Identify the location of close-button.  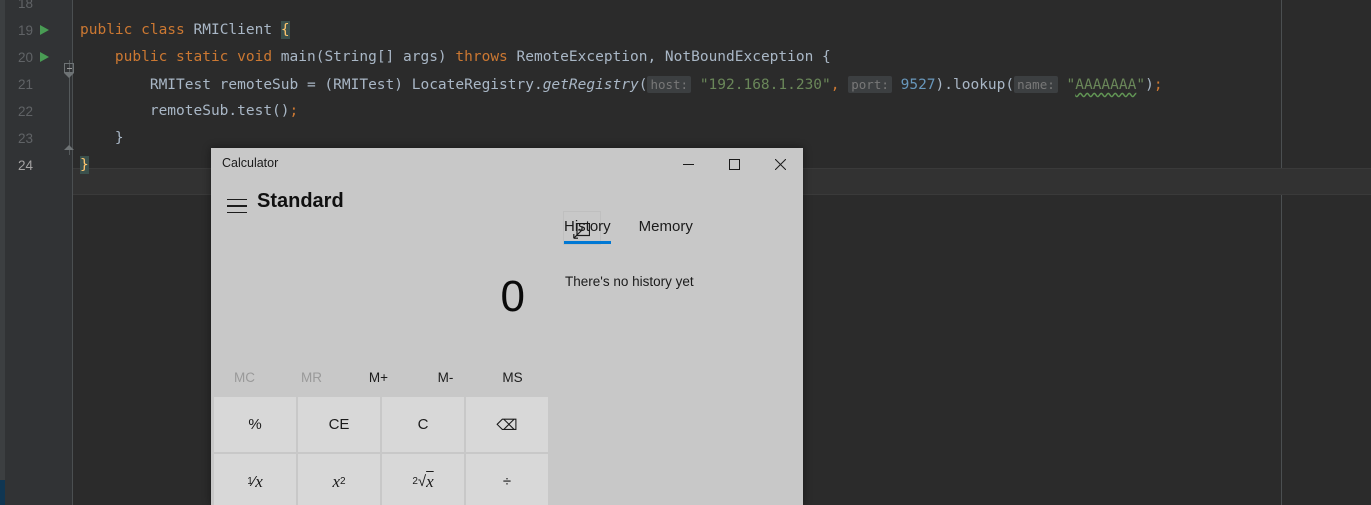
(780, 164).